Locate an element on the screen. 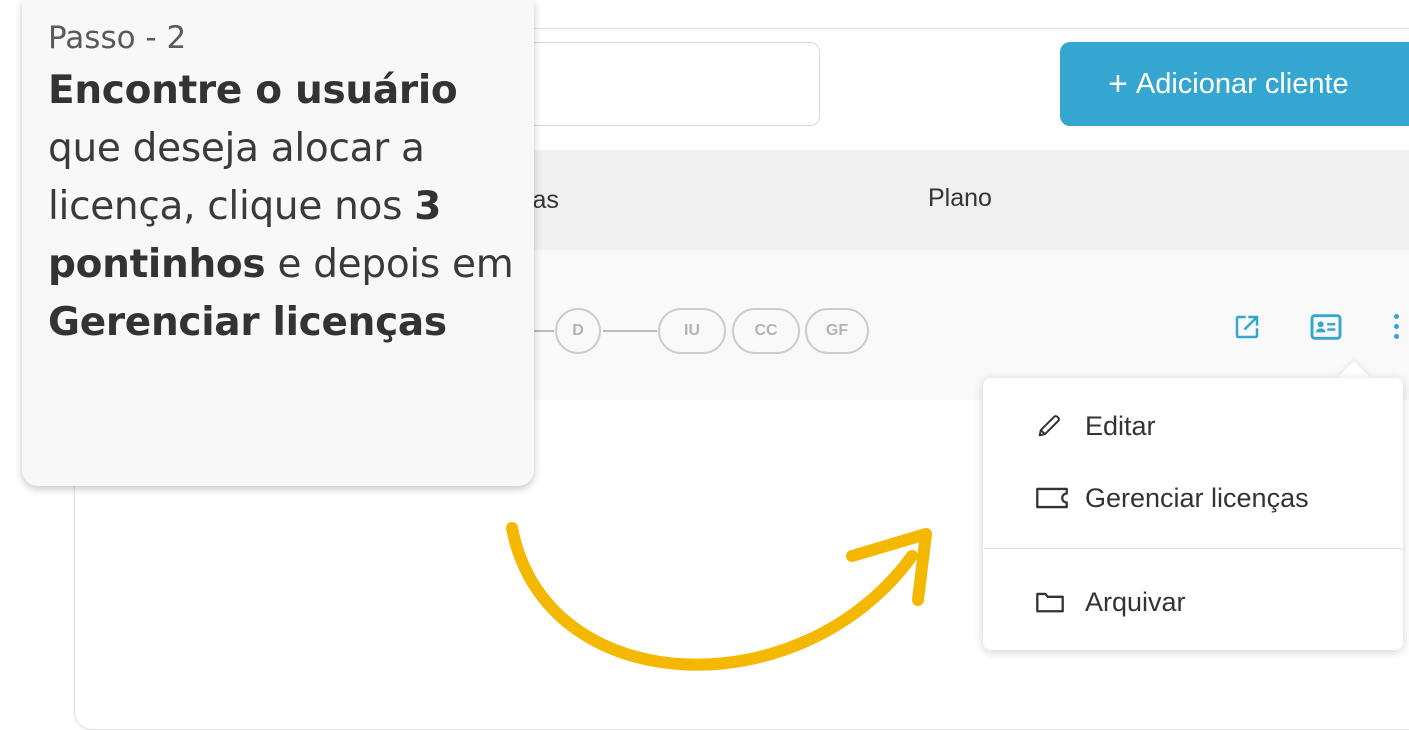  menu-item-label: Editar is located at coordinates (1120, 425).